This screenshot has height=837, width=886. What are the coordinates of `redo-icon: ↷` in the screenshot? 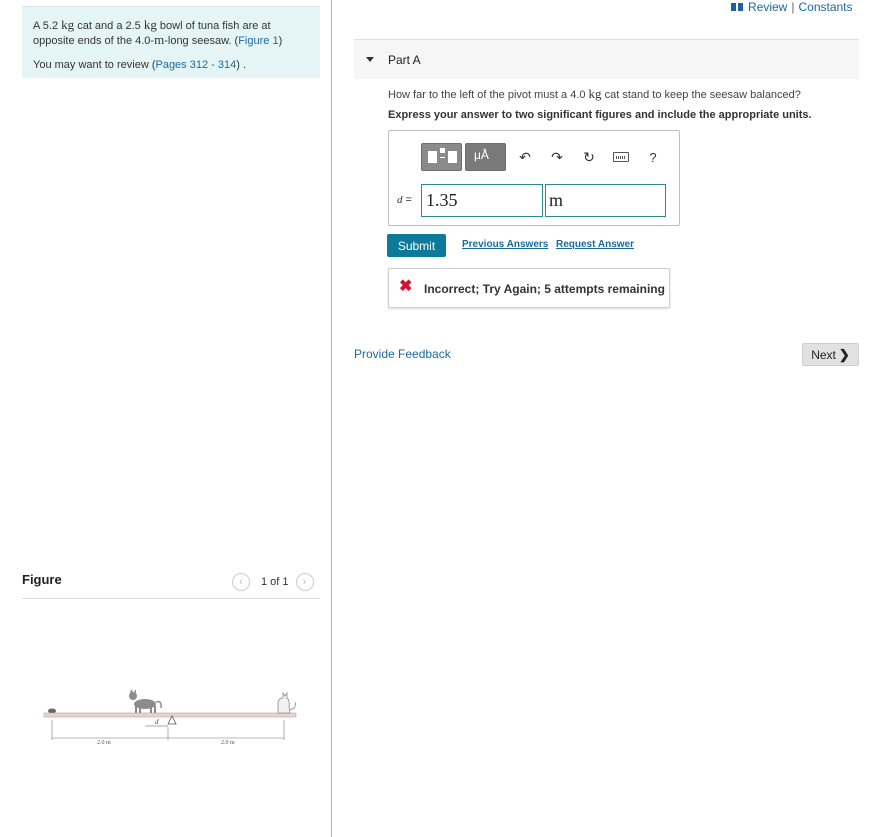 It's located at (557, 156).